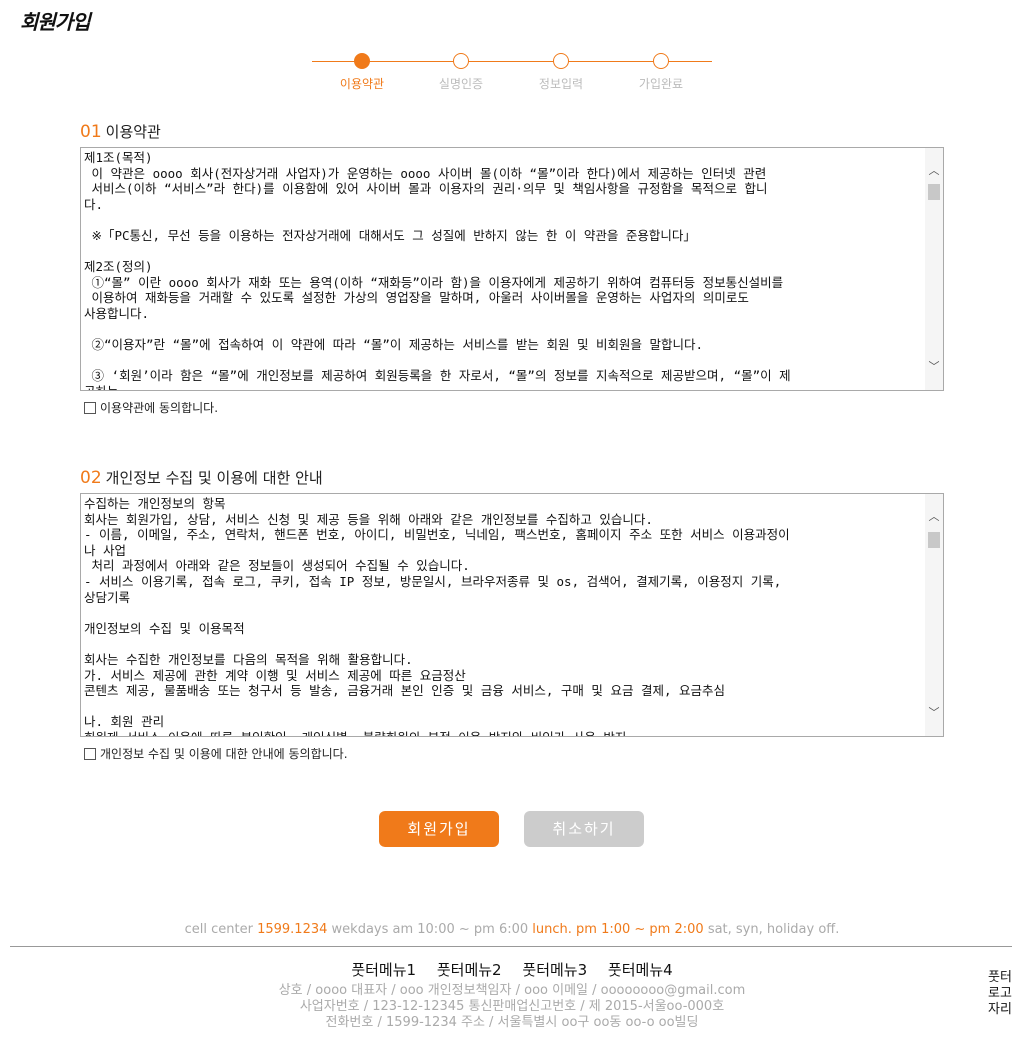  I want to click on section-title-text: 개인정보 수집 및 이용에 대한 안내, so click(214, 478).